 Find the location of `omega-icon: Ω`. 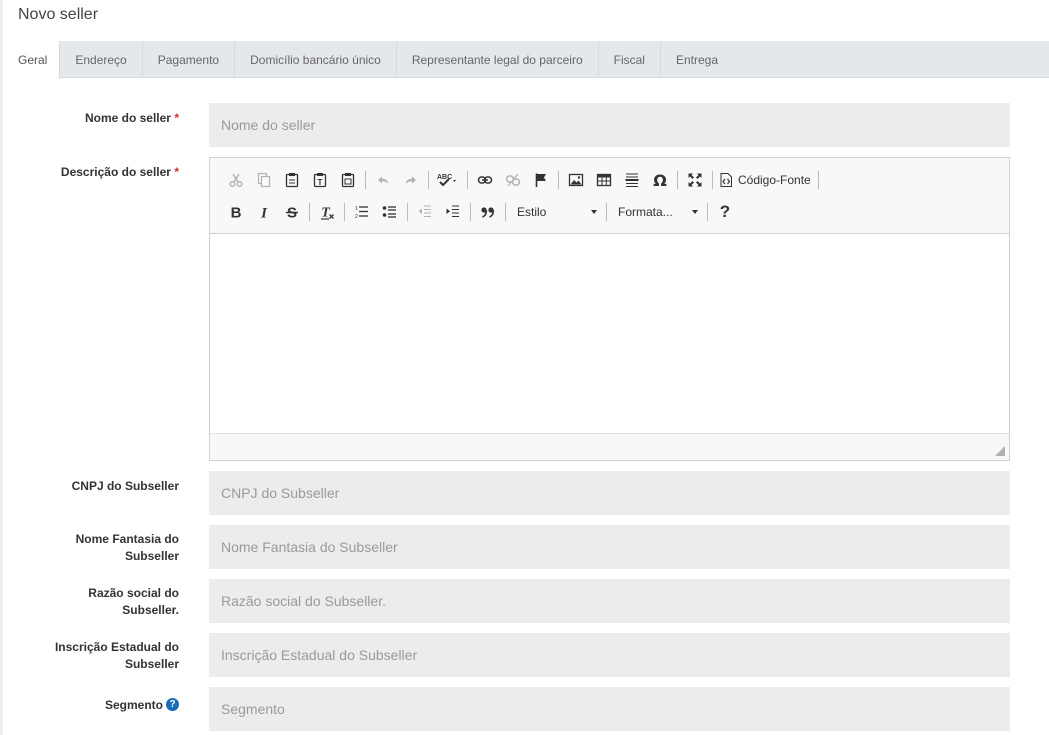

omega-icon: Ω is located at coordinates (660, 180).